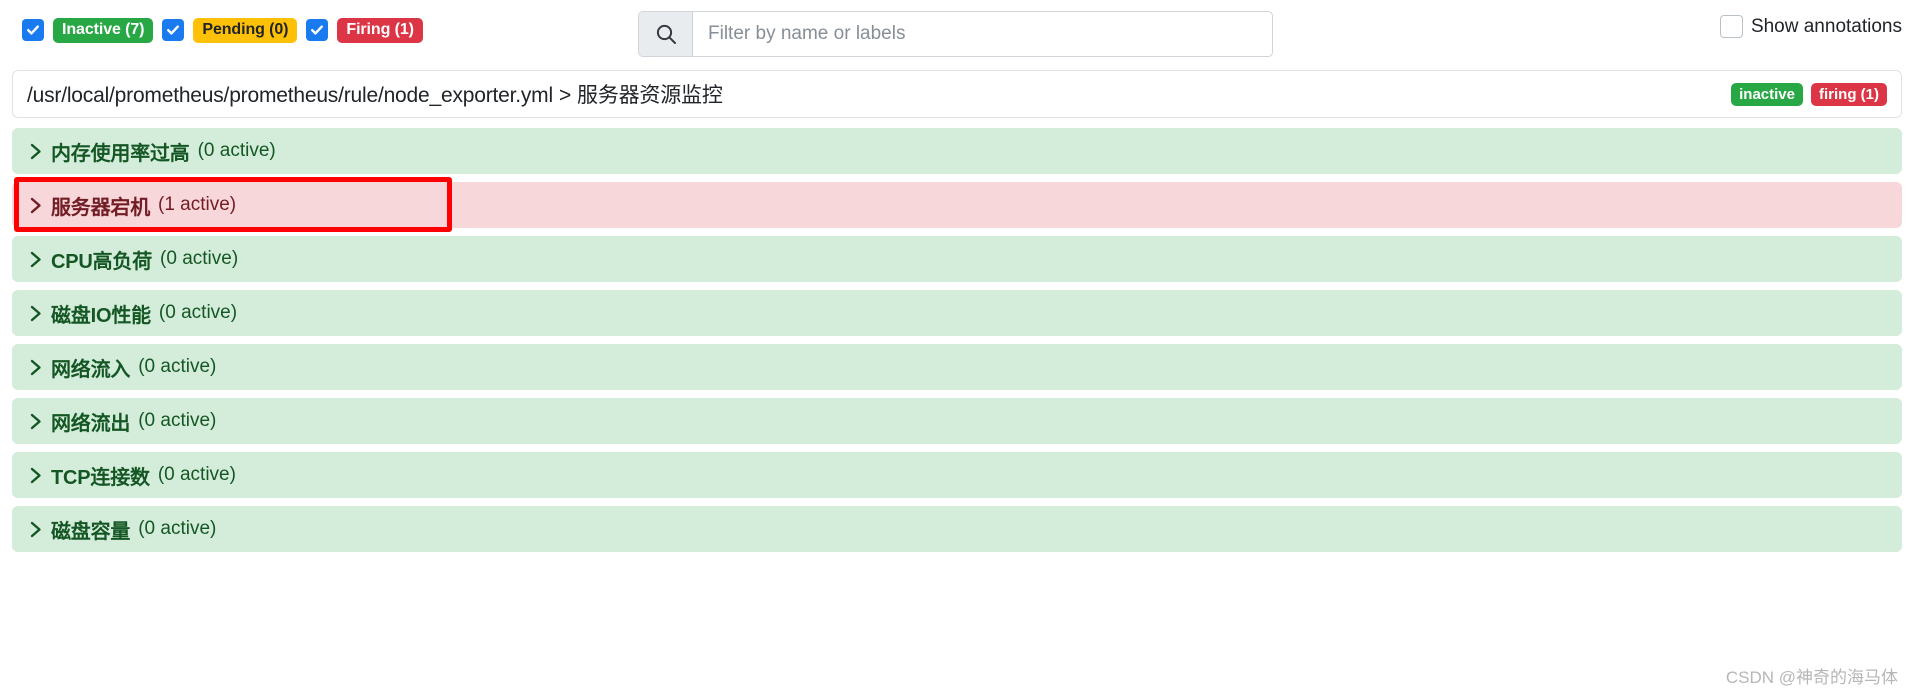 Image resolution: width=1914 pixels, height=696 pixels. What do you see at coordinates (101, 315) in the screenshot?
I see `alert-rule-name: 磁盘IO性能` at bounding box center [101, 315].